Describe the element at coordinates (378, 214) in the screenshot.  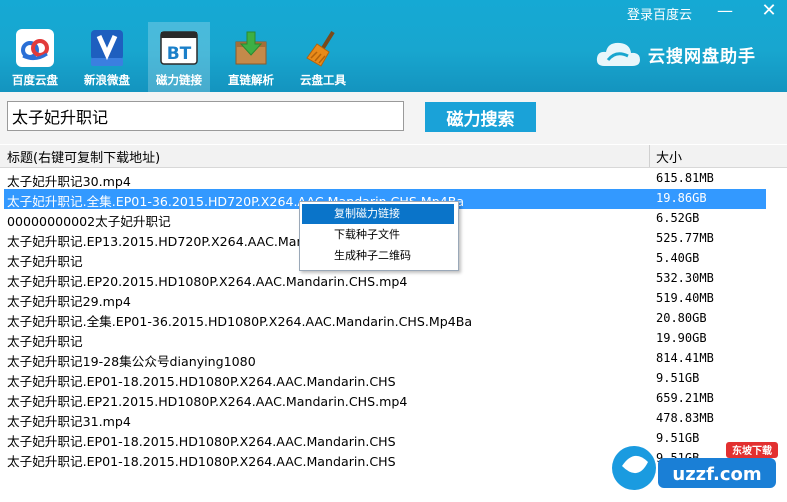
I see `menu-copy-magnet-link: 复制磁力链接` at that location.